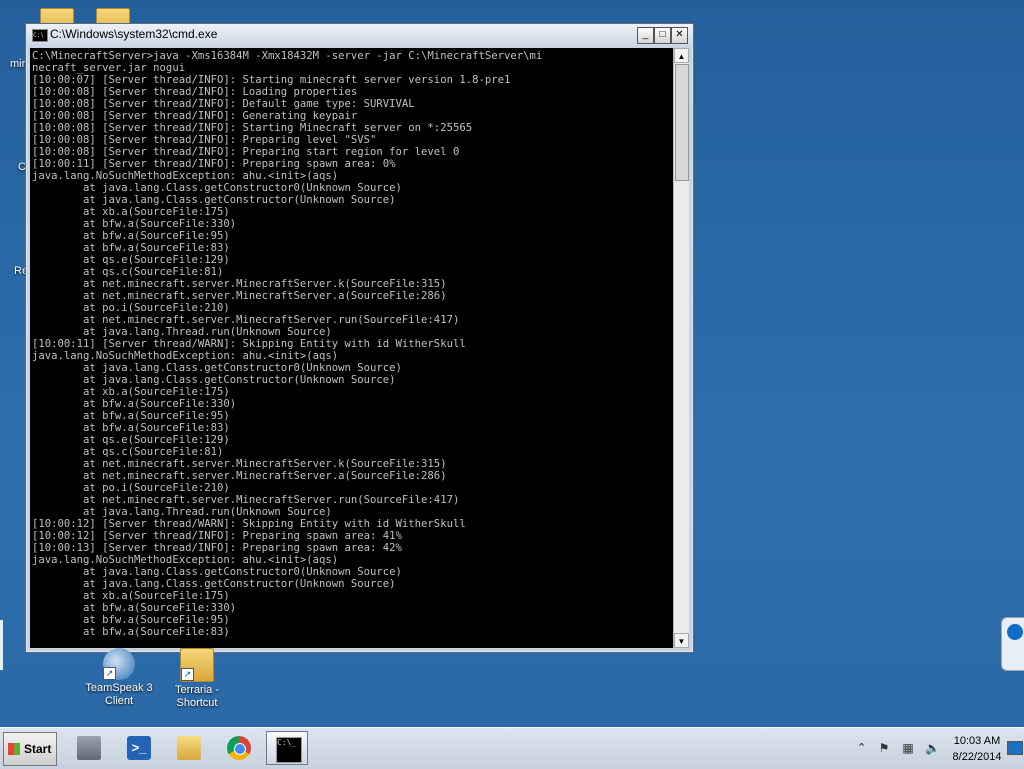 Image resolution: width=1024 pixels, height=769 pixels. What do you see at coordinates (40, 35) in the screenshot?
I see `cmd-app-icon: C:\` at bounding box center [40, 35].